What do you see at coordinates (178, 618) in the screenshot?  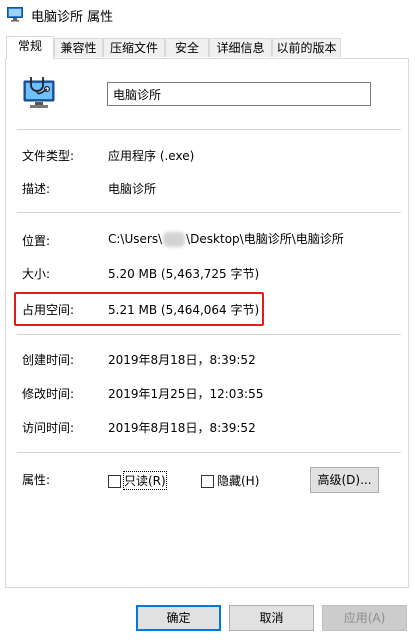 I see `ok-button: 确定` at bounding box center [178, 618].